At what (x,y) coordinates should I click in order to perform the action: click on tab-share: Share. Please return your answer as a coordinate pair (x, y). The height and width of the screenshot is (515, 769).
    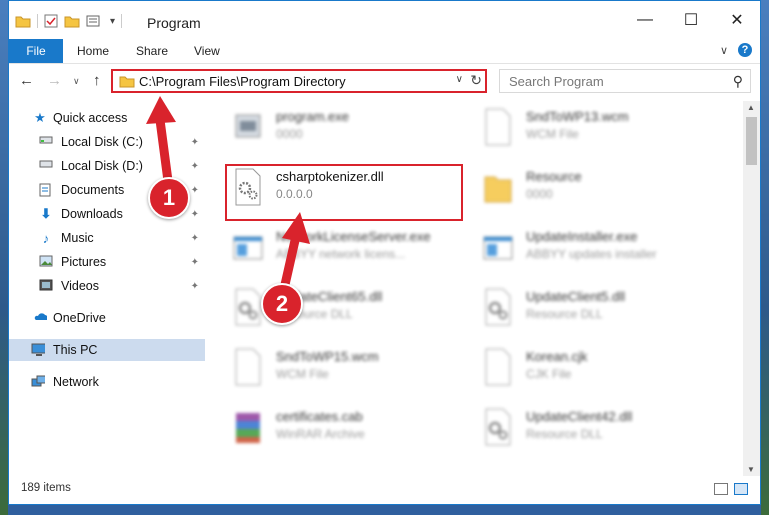
    Looking at the image, I should click on (152, 51).